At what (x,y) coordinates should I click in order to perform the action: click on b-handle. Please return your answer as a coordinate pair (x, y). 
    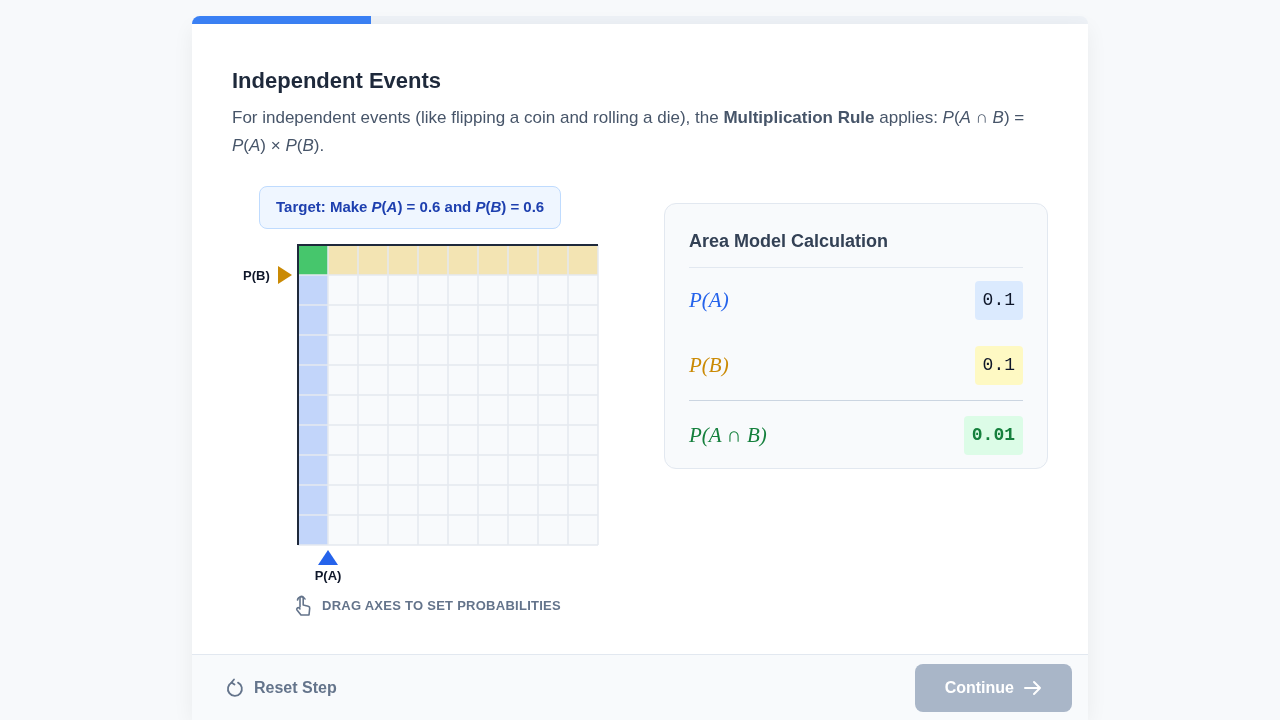
    Looking at the image, I should click on (285, 274).